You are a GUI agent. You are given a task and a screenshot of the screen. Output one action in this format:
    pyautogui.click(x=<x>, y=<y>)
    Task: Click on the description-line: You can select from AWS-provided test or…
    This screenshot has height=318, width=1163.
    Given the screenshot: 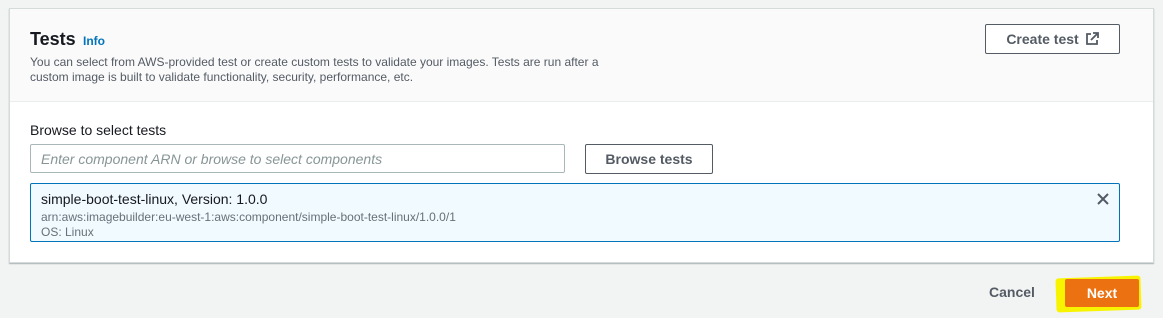 What is the action you would take?
    pyautogui.click(x=314, y=62)
    